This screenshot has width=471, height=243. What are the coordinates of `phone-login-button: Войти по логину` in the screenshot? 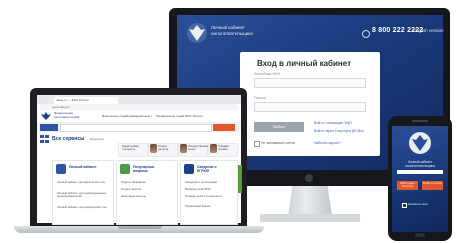 It's located at (432, 185).